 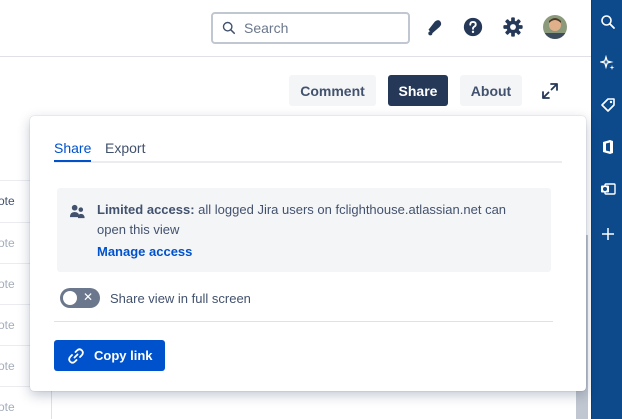 What do you see at coordinates (76, 356) in the screenshot?
I see `link-icon` at bounding box center [76, 356].